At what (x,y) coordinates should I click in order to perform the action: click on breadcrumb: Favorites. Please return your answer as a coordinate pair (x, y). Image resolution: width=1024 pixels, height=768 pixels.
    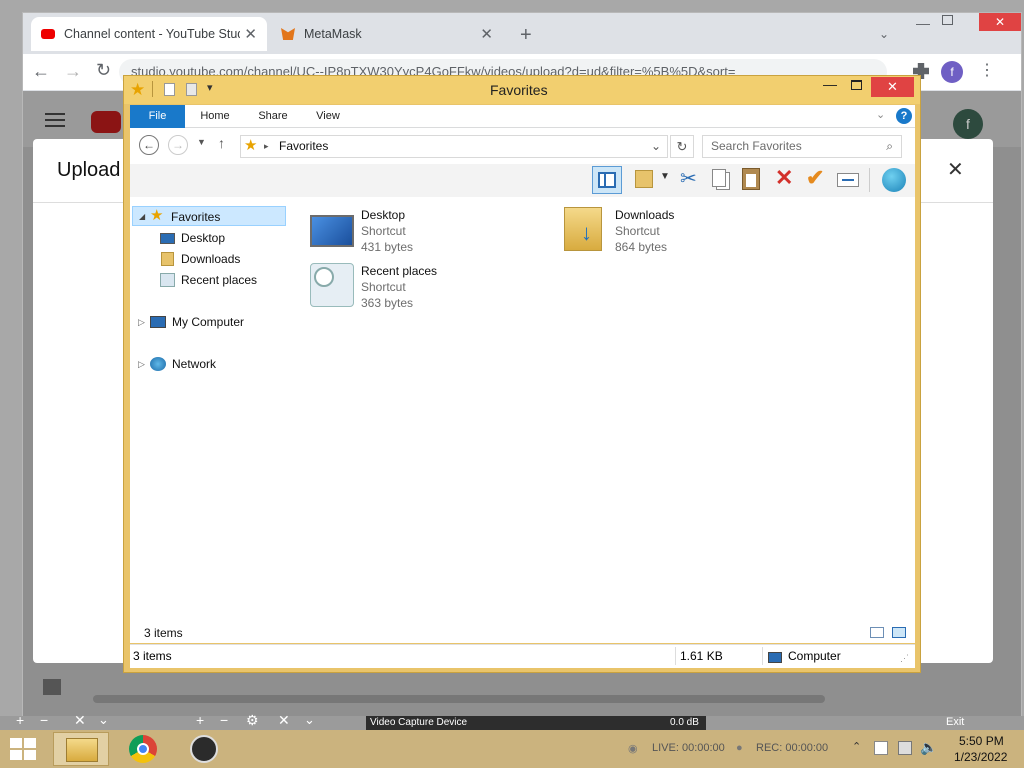
    Looking at the image, I should click on (303, 146).